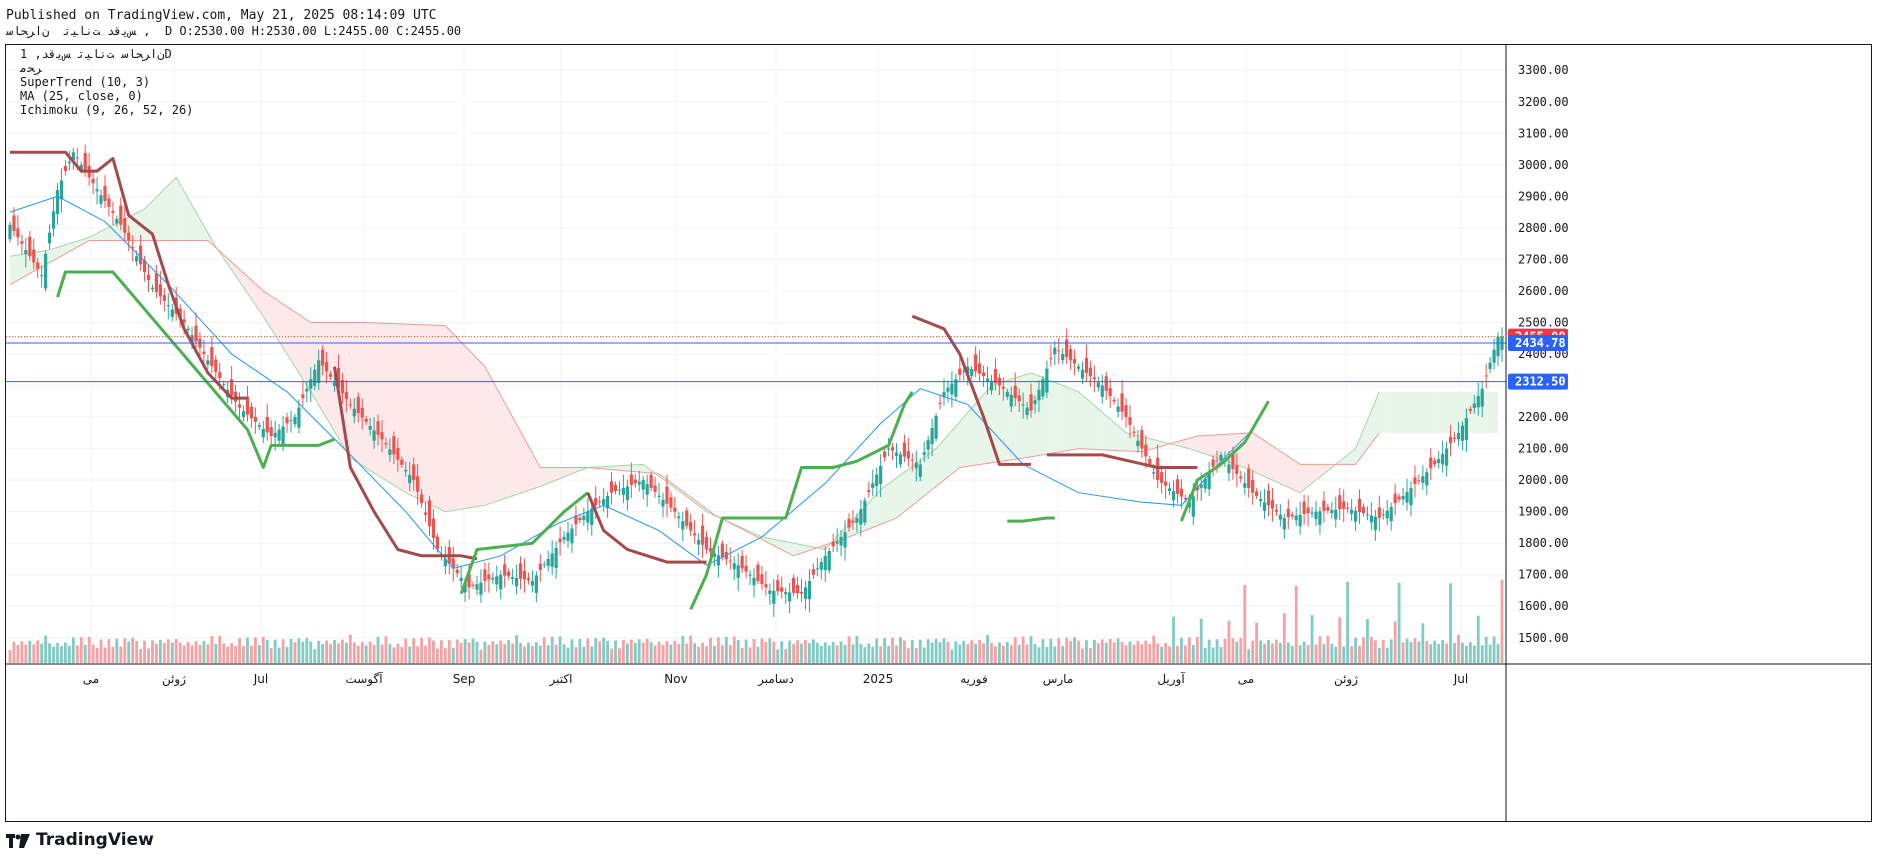 This screenshot has height=858, width=1878. Describe the element at coordinates (80, 840) in the screenshot. I see `tradingview-brand: TradingView` at that location.